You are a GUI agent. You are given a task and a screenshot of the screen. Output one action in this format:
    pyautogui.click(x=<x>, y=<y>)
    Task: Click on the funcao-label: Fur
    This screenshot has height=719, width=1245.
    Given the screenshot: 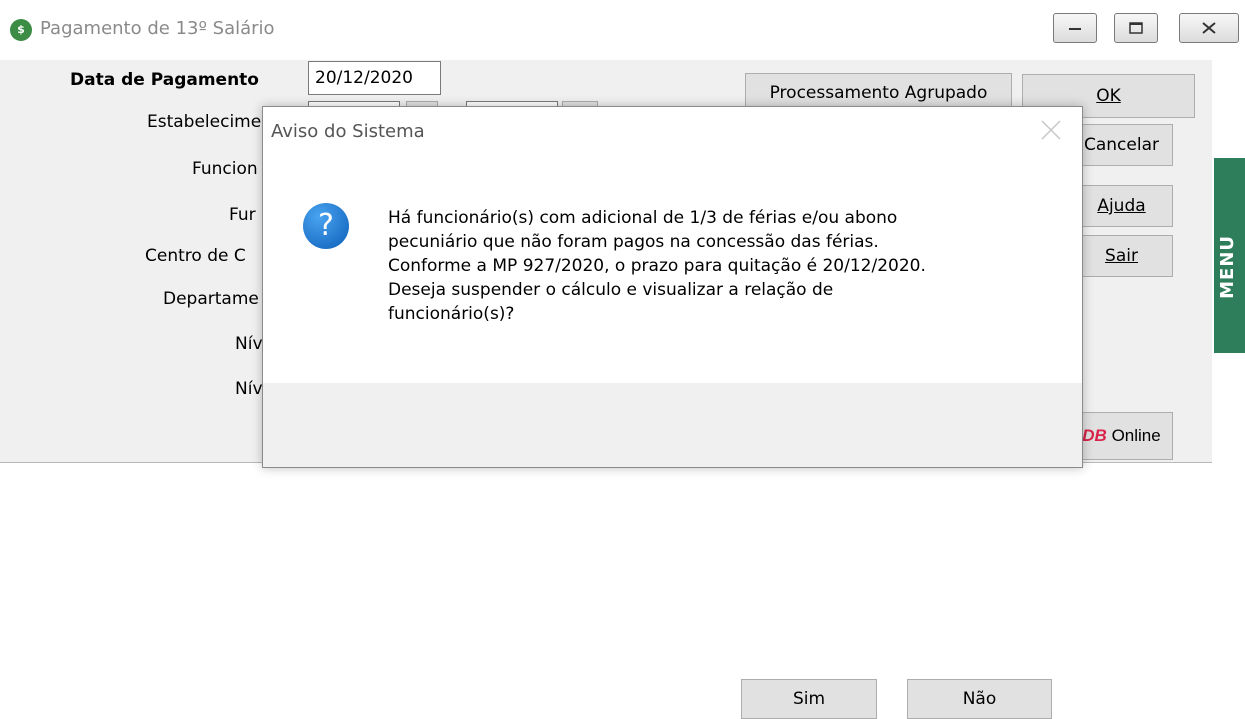 What is the action you would take?
    pyautogui.click(x=242, y=215)
    